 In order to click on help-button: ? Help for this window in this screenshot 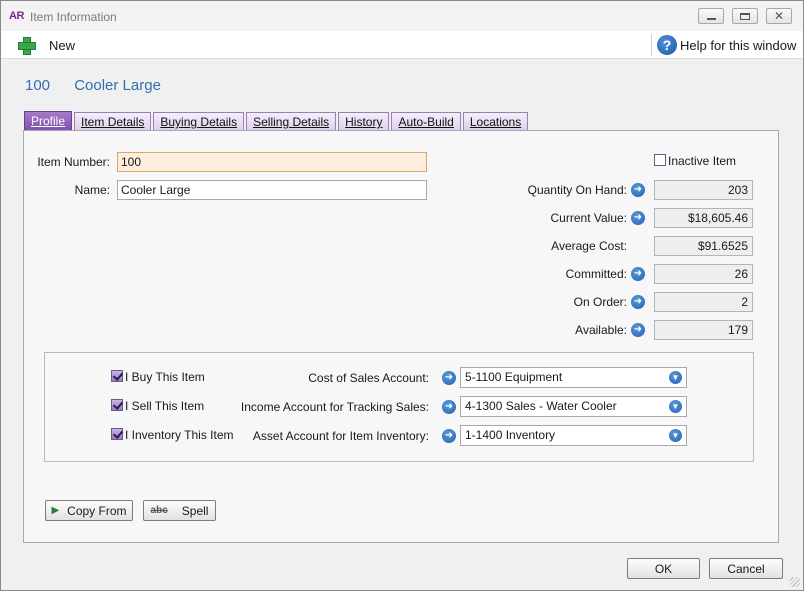, I will do `click(726, 45)`.